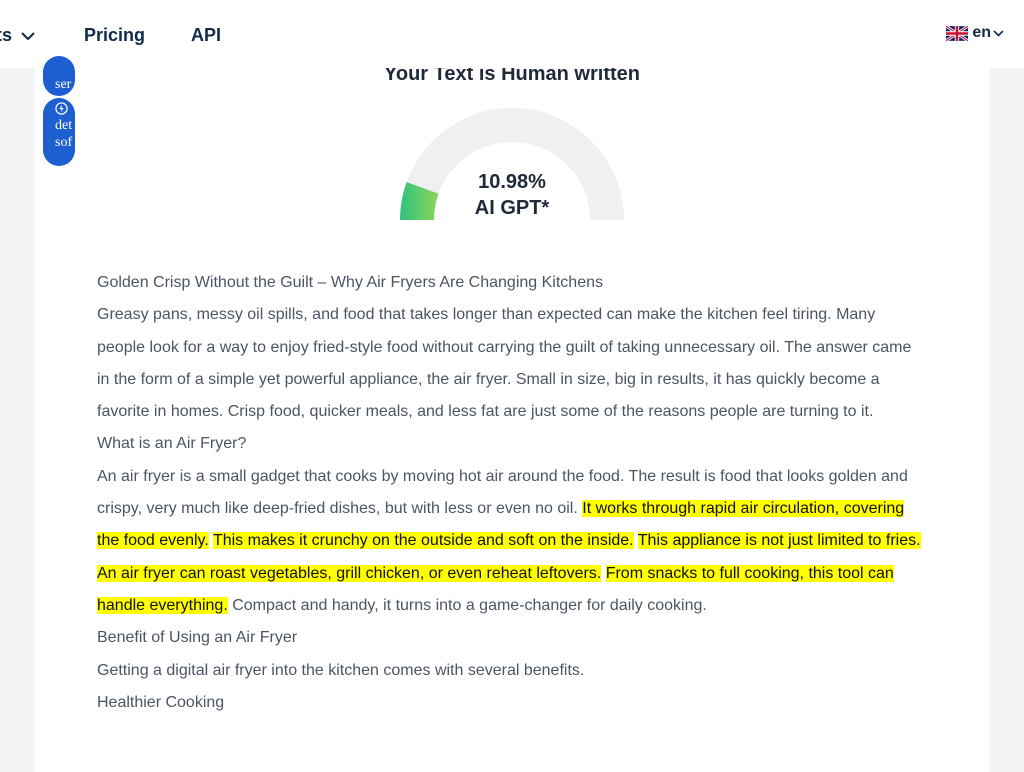 The image size is (1024, 772). I want to click on top-navigation: ts Pricing API en, so click(512, 34).